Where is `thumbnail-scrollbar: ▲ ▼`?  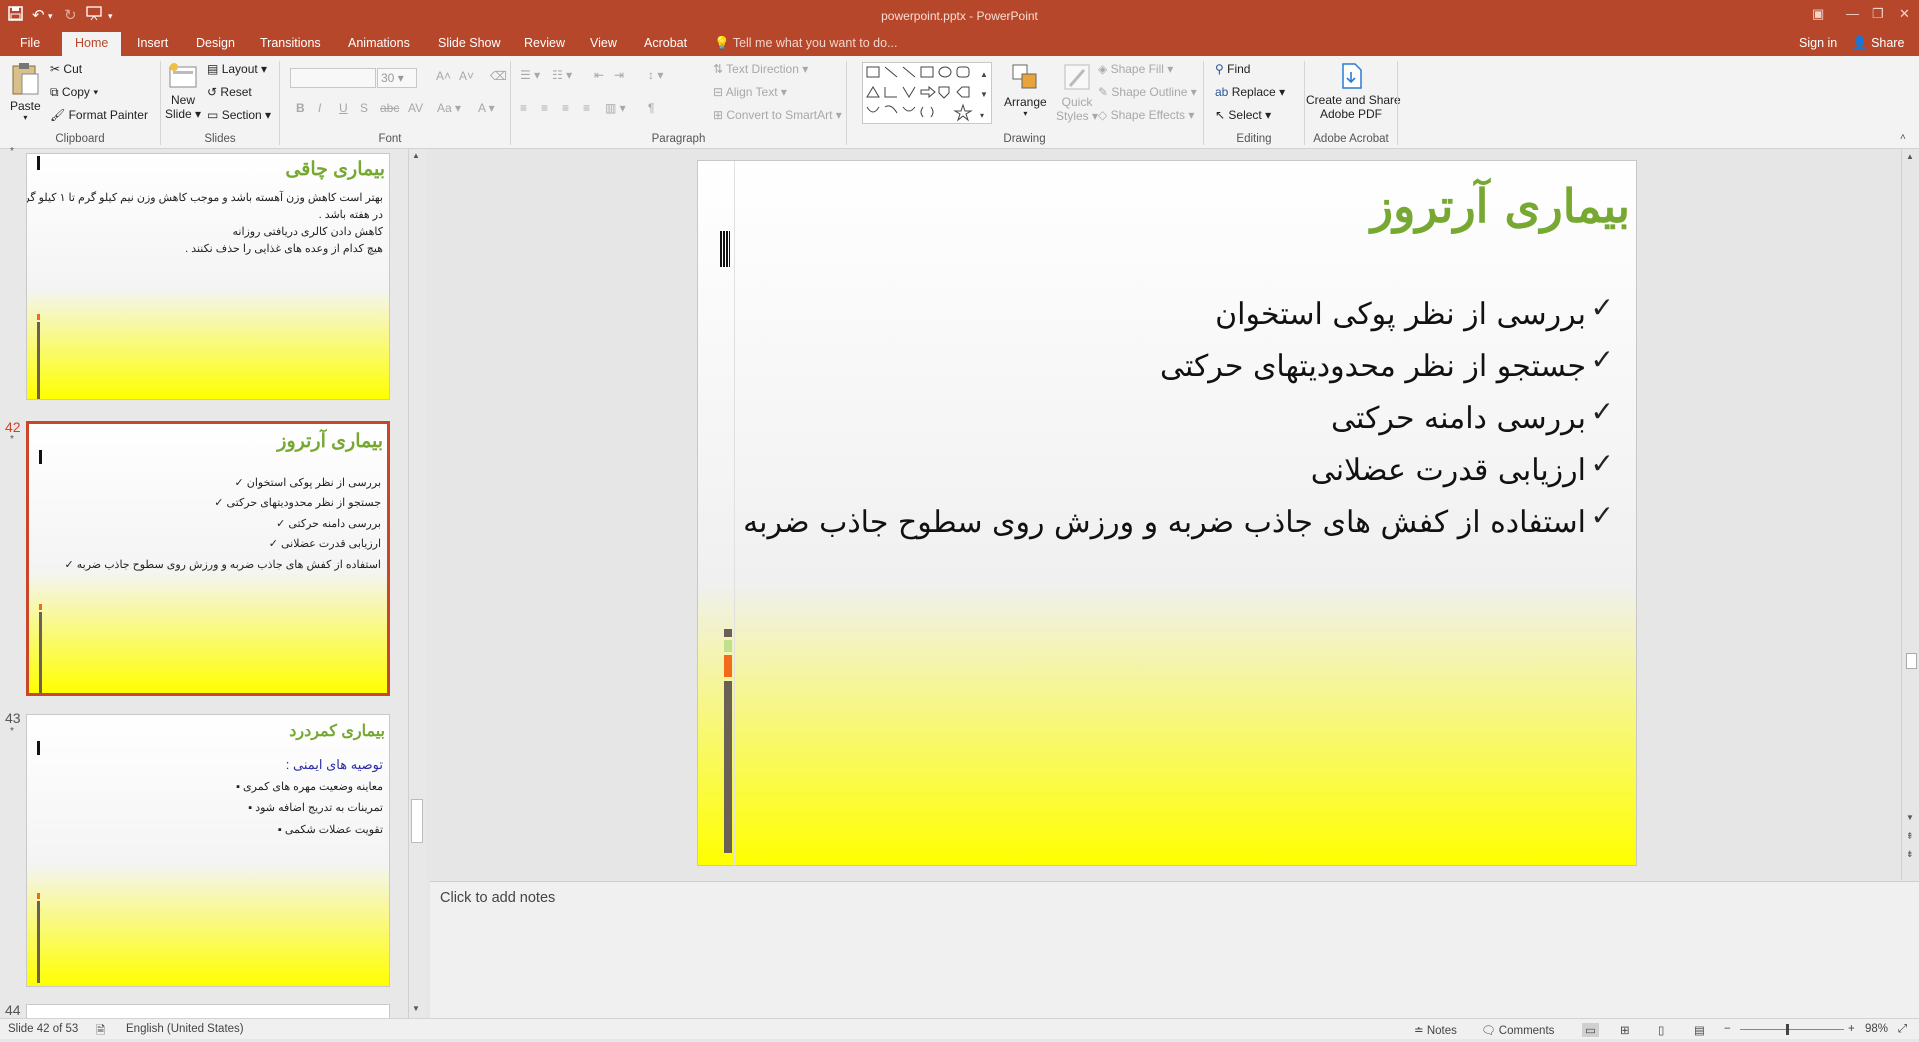
thumbnail-scrollbar: ▲ ▼ is located at coordinates (416, 583).